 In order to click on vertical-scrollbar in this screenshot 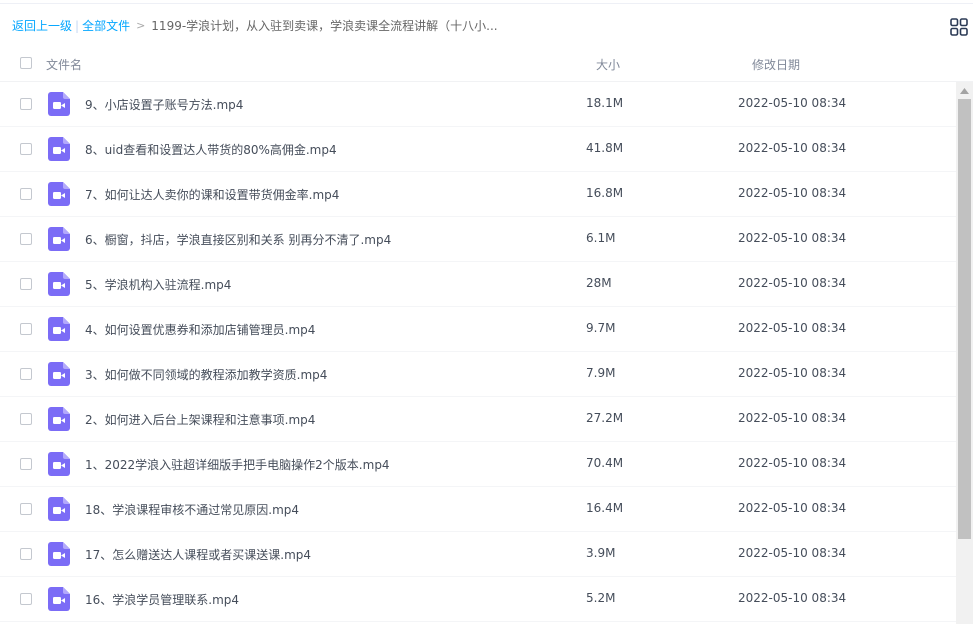, I will do `click(964, 353)`.